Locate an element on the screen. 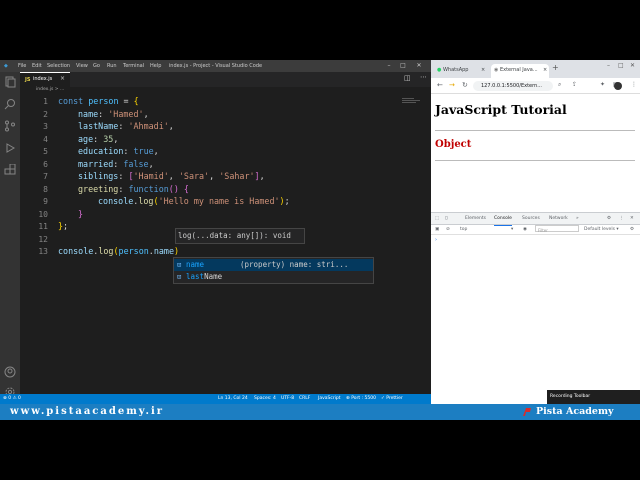  code-line: console.log(person.name) is located at coordinates (119, 251).